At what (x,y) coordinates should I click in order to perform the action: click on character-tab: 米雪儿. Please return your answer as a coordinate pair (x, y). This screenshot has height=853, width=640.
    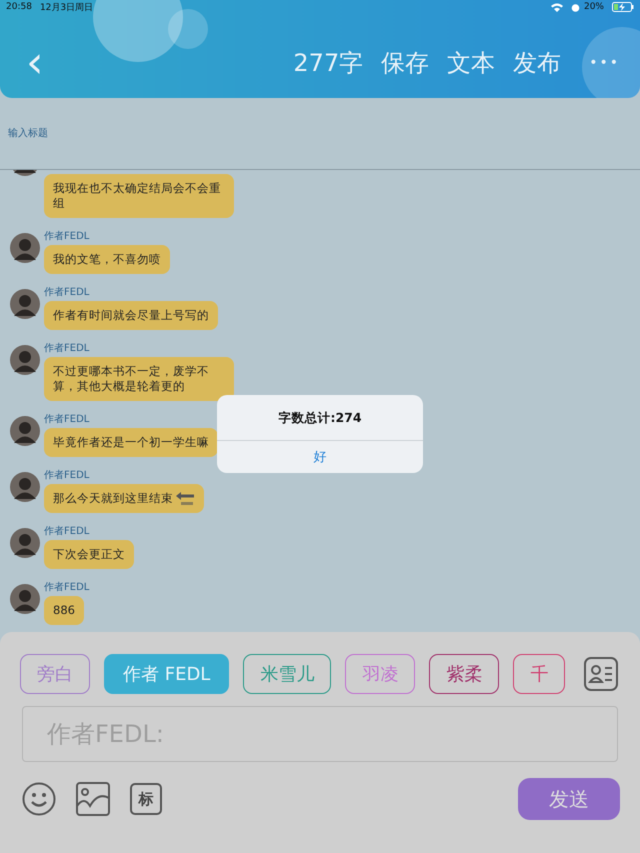
    Looking at the image, I should click on (287, 674).